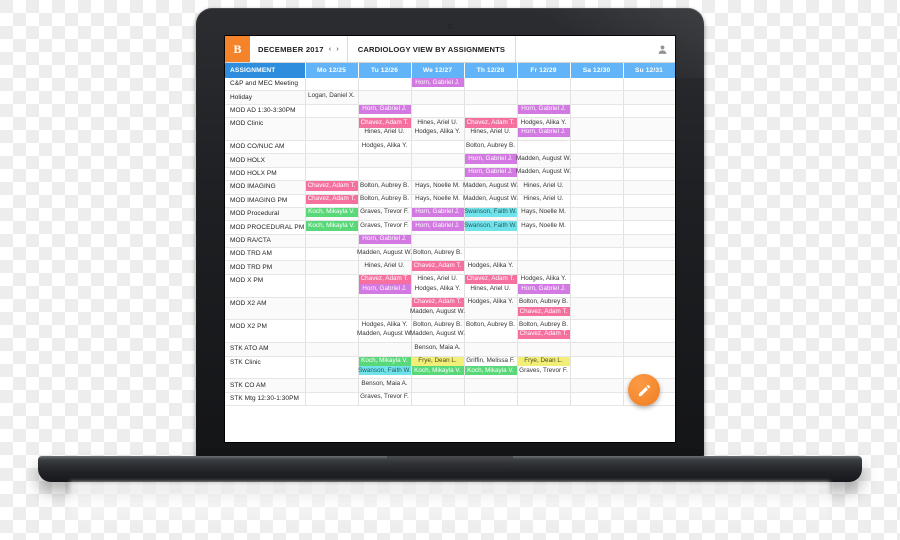 Image resolution: width=900 pixels, height=540 pixels. Describe the element at coordinates (437, 371) in the screenshot. I see `assignment-chip: Koch, Mikayla V.` at that location.